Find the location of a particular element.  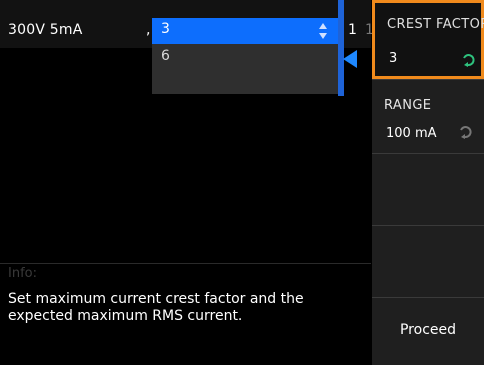

crest-factor-dropdown: 3 6 is located at coordinates (245, 56).